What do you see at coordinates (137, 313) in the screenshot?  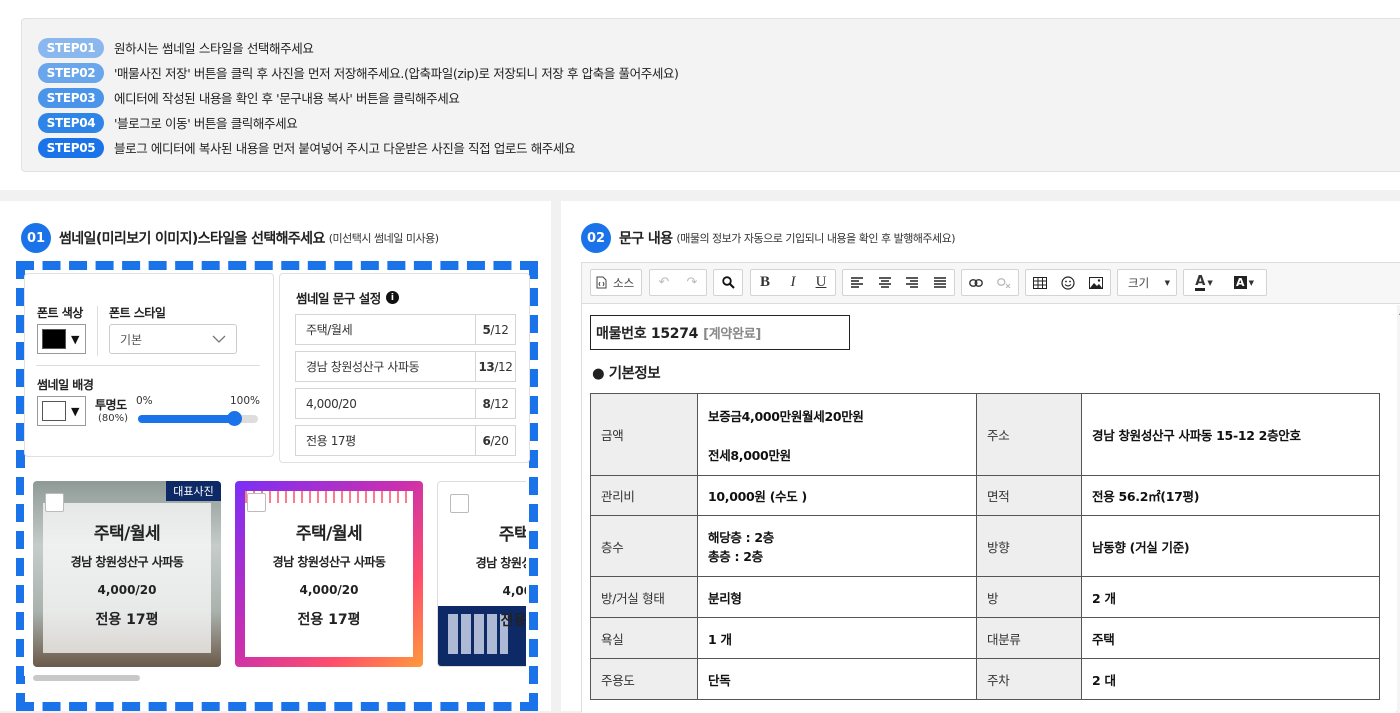 I see `font-style-label: 폰트 스타일` at bounding box center [137, 313].